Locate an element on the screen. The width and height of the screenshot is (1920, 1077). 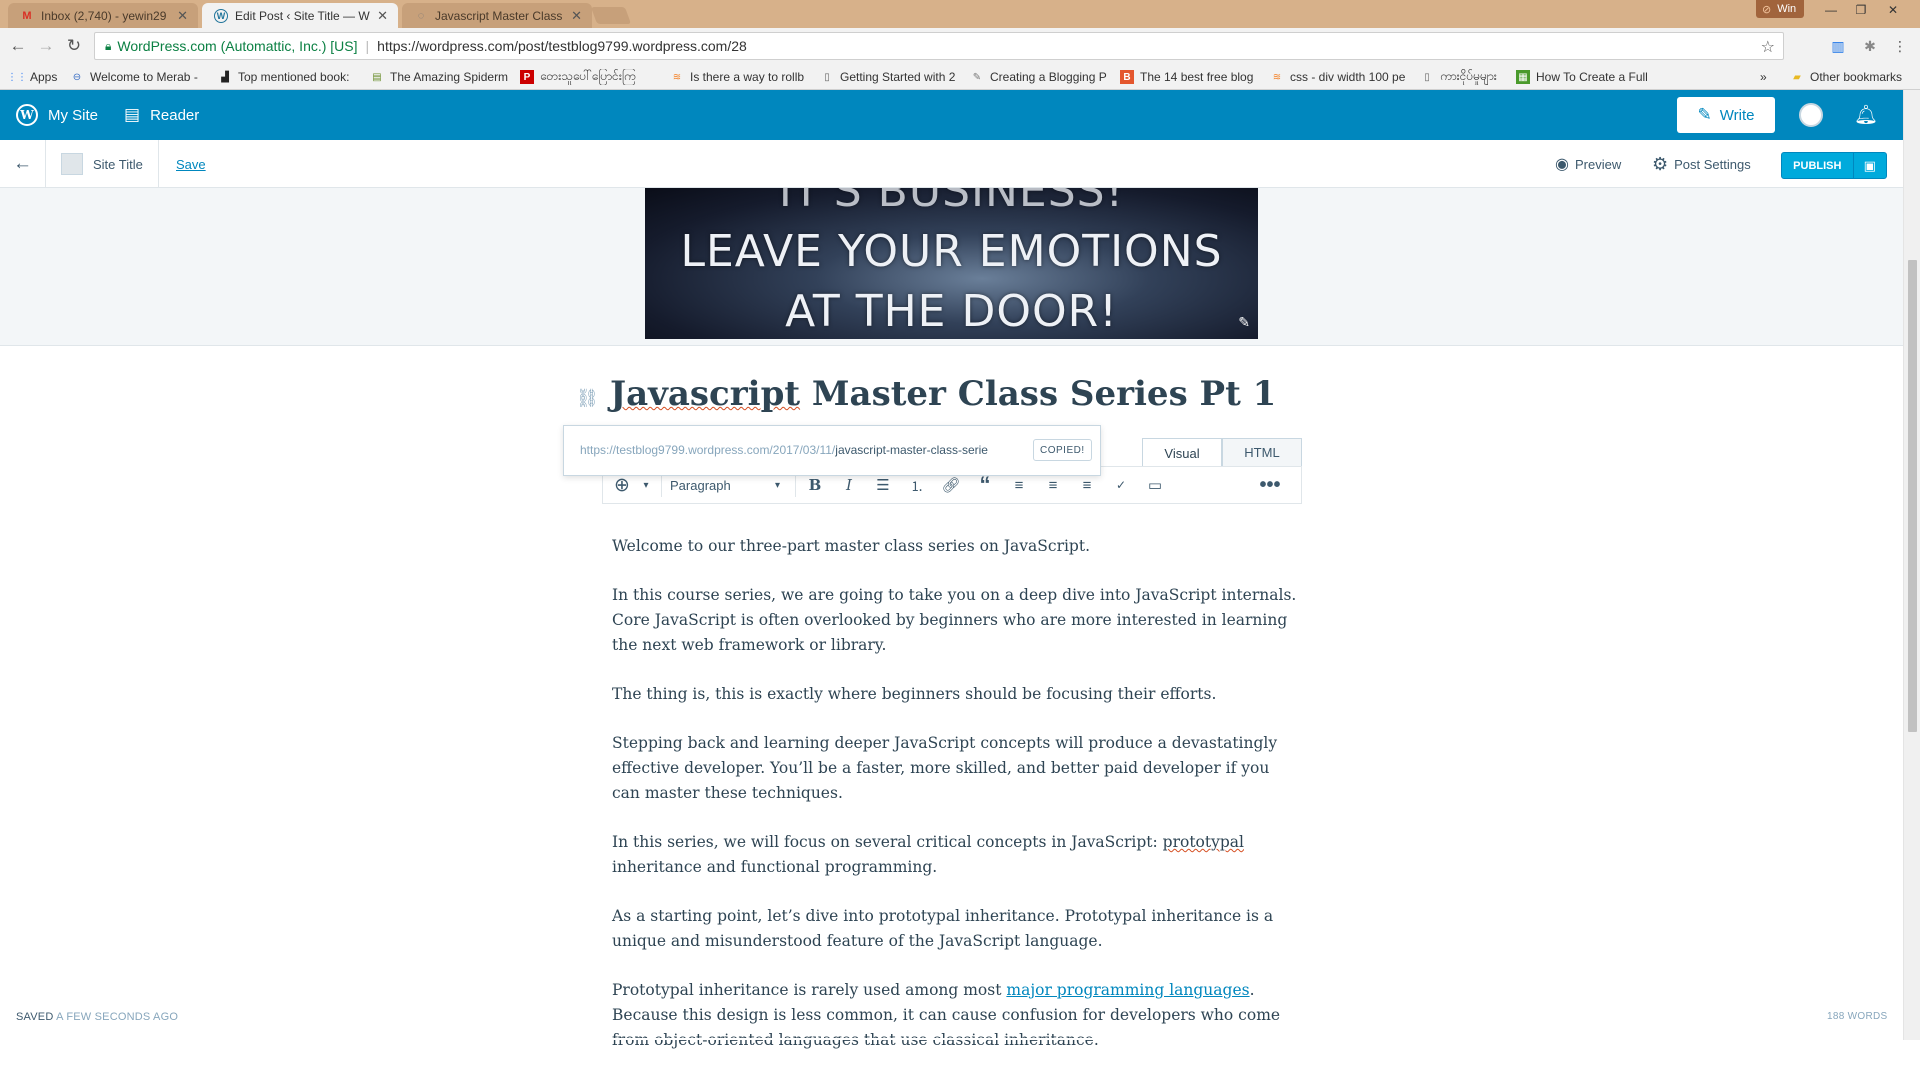
bookmark-item: ⊖ Welcome to Merab - is located at coordinates (134, 77).